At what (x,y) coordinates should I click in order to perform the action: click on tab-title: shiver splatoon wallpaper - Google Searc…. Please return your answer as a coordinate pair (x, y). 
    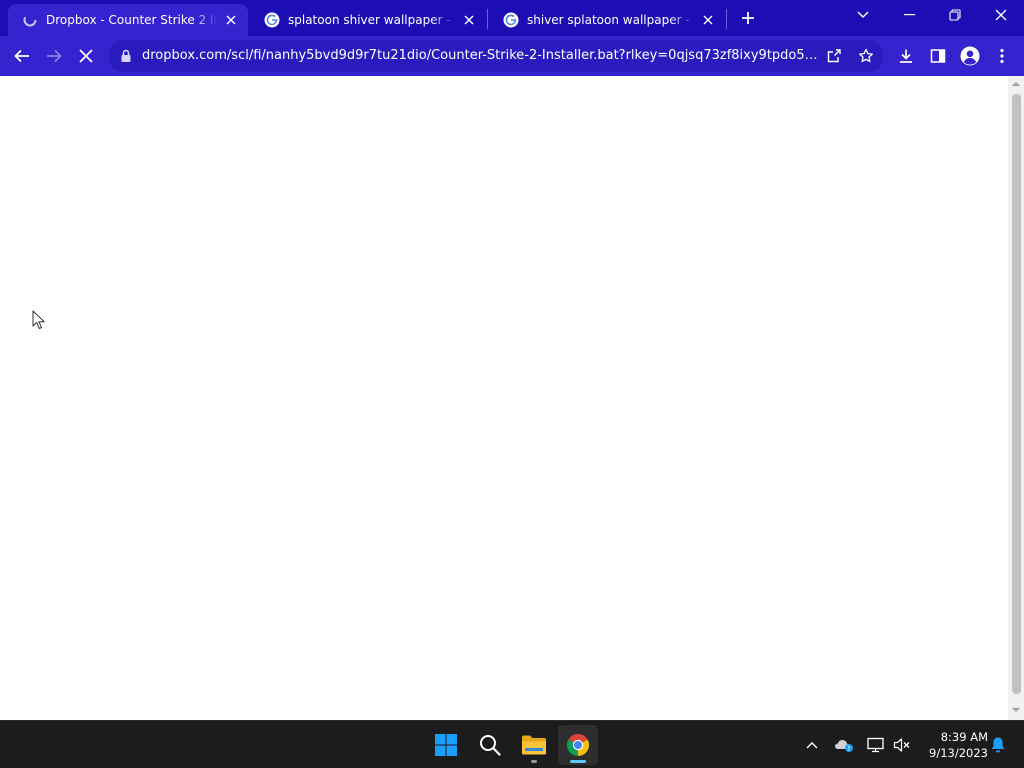
    Looking at the image, I should click on (611, 20).